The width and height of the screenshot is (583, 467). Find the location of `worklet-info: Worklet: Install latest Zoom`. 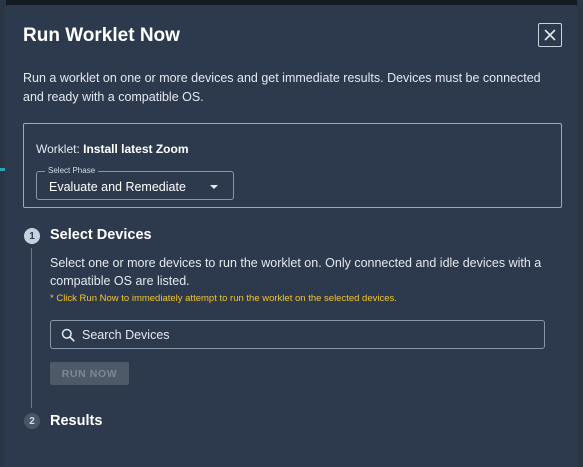

worklet-info: Worklet: Install latest Zoom is located at coordinates (112, 149).